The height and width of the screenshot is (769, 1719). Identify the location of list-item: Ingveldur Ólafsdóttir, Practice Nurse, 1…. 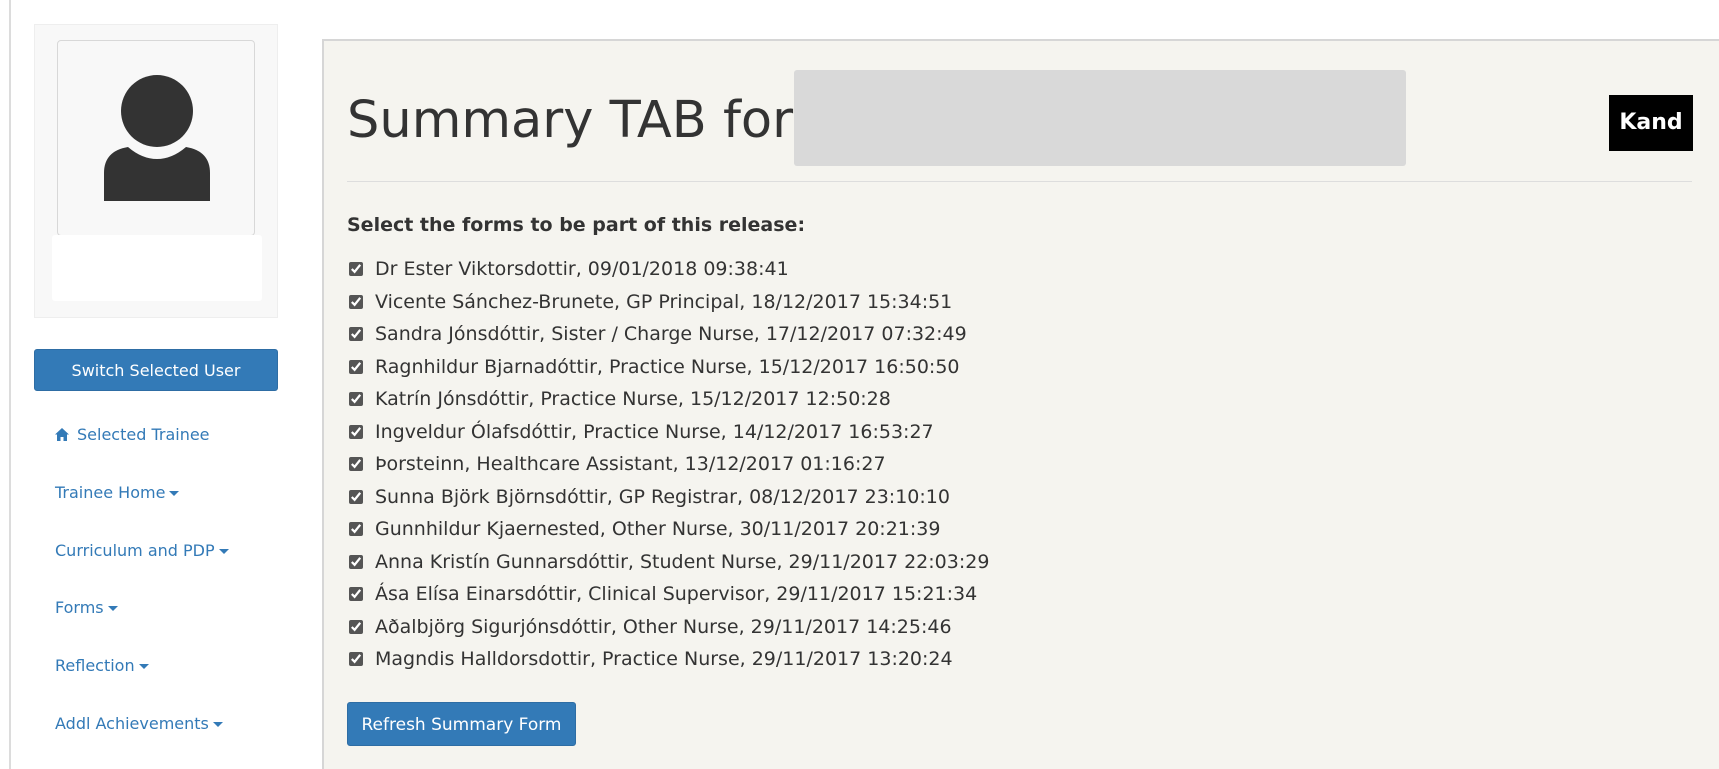
(668, 432).